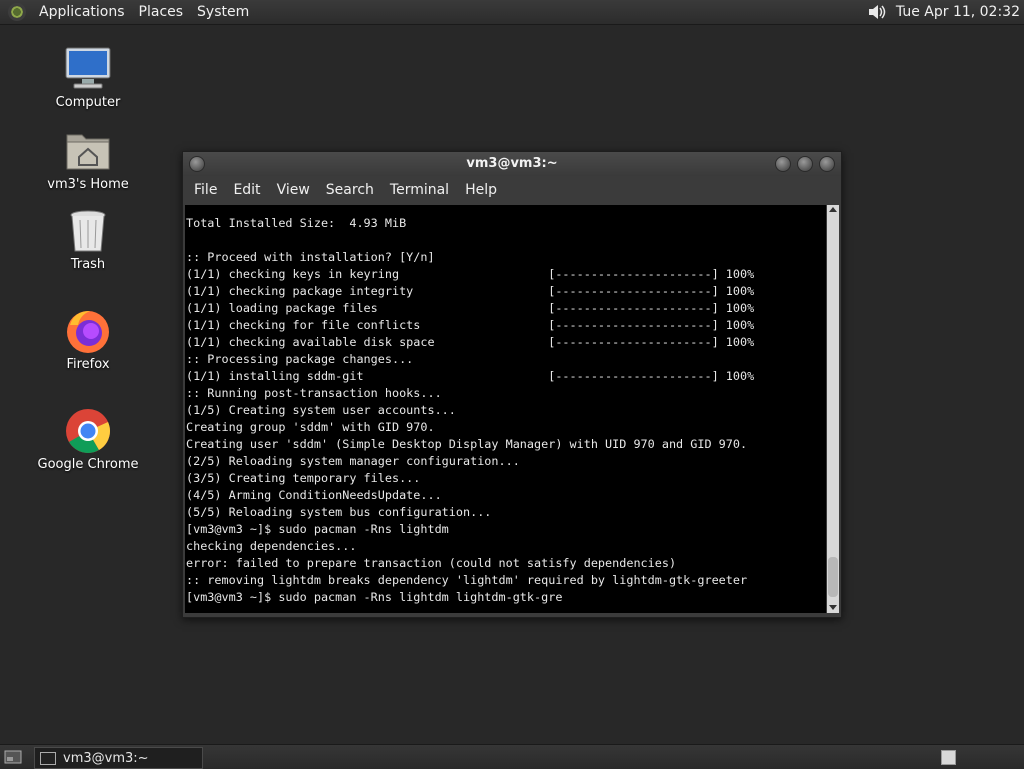 The image size is (1024, 769). Describe the element at coordinates (296, 223) in the screenshot. I see `terminal-line: Total Installed Size: 4.93 MiB` at that location.